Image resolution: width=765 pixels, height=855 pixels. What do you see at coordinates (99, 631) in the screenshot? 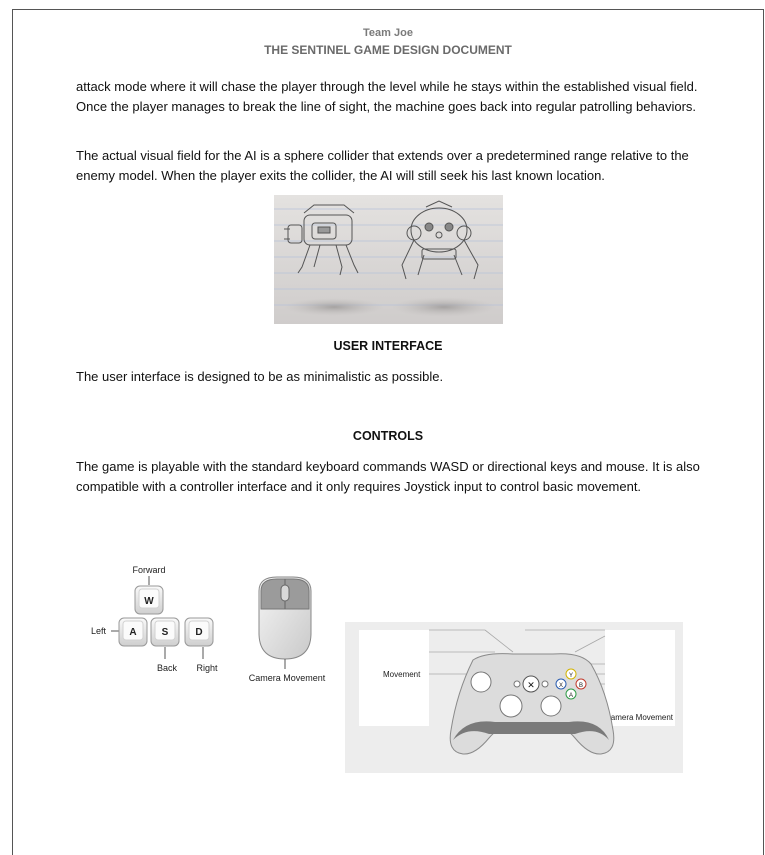
I see `left-label: Left` at bounding box center [99, 631].